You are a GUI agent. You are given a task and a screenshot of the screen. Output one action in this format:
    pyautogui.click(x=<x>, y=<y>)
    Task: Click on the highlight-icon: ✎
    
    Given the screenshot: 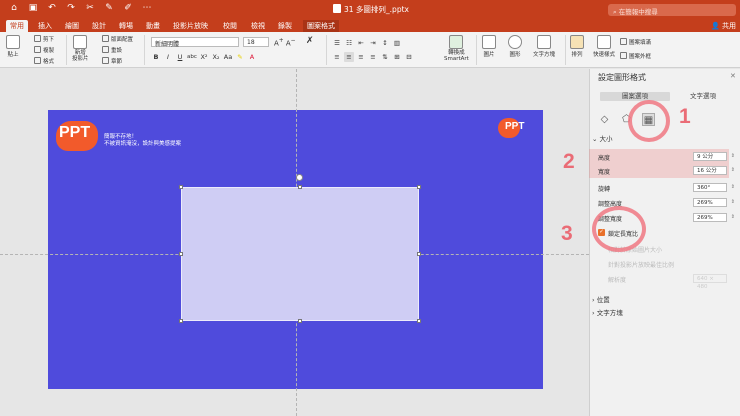 What is the action you would take?
    pyautogui.click(x=240, y=57)
    